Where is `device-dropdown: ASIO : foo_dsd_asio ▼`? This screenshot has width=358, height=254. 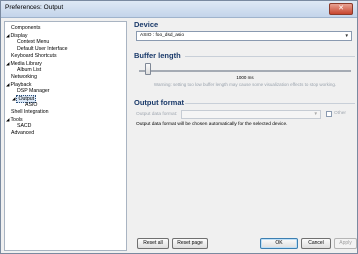 device-dropdown: ASIO : foo_dsd_asio ▼ is located at coordinates (244, 36).